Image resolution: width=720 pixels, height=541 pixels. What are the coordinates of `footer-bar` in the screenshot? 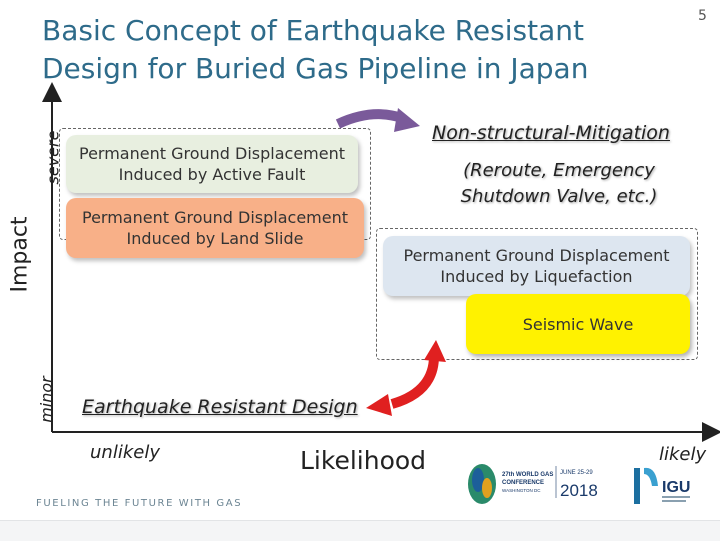 It's located at (360, 530).